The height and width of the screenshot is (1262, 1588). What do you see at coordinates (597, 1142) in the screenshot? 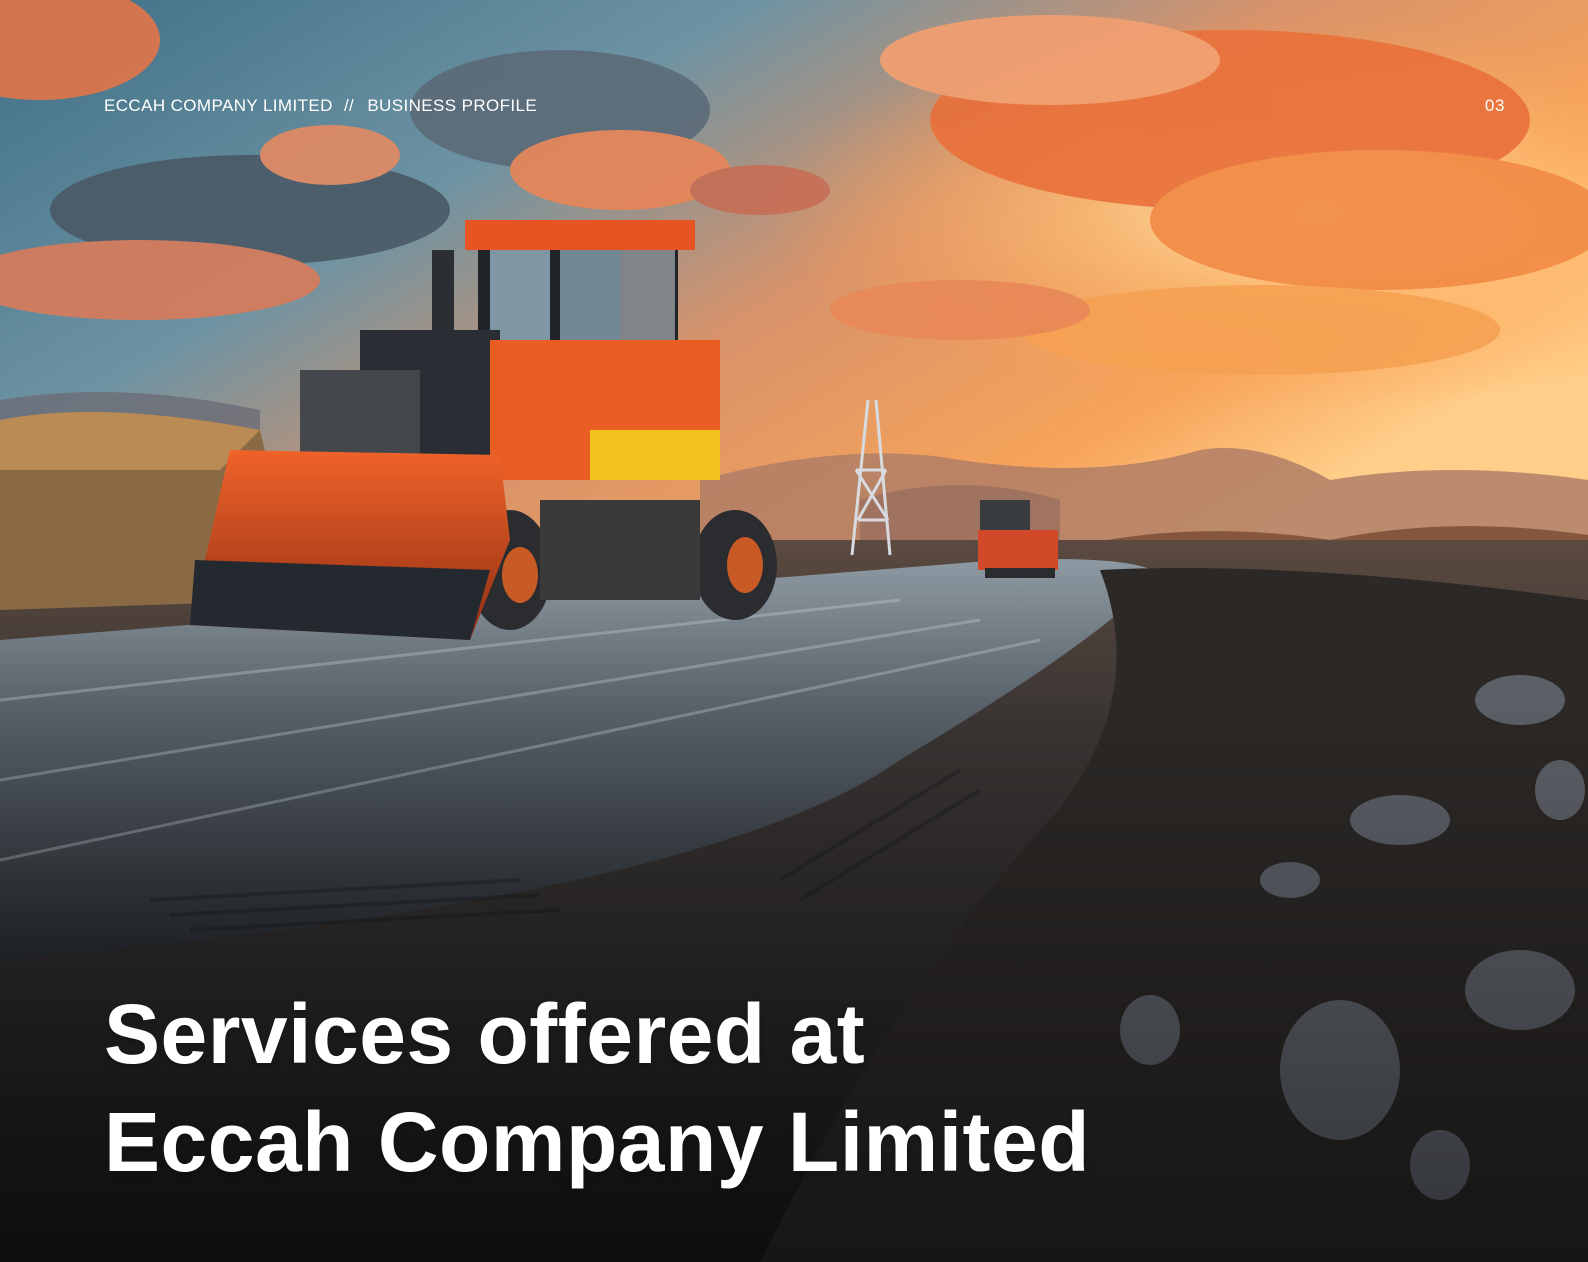
I see `hero-title-line-2: Eccah Company Limited` at bounding box center [597, 1142].